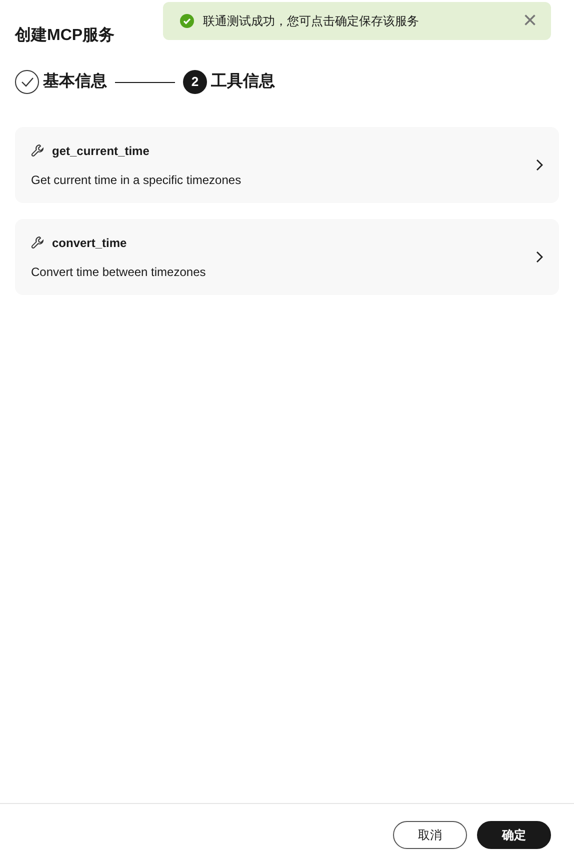 The width and height of the screenshot is (574, 866). What do you see at coordinates (119, 272) in the screenshot?
I see `tool-description: Convert time between timezones` at bounding box center [119, 272].